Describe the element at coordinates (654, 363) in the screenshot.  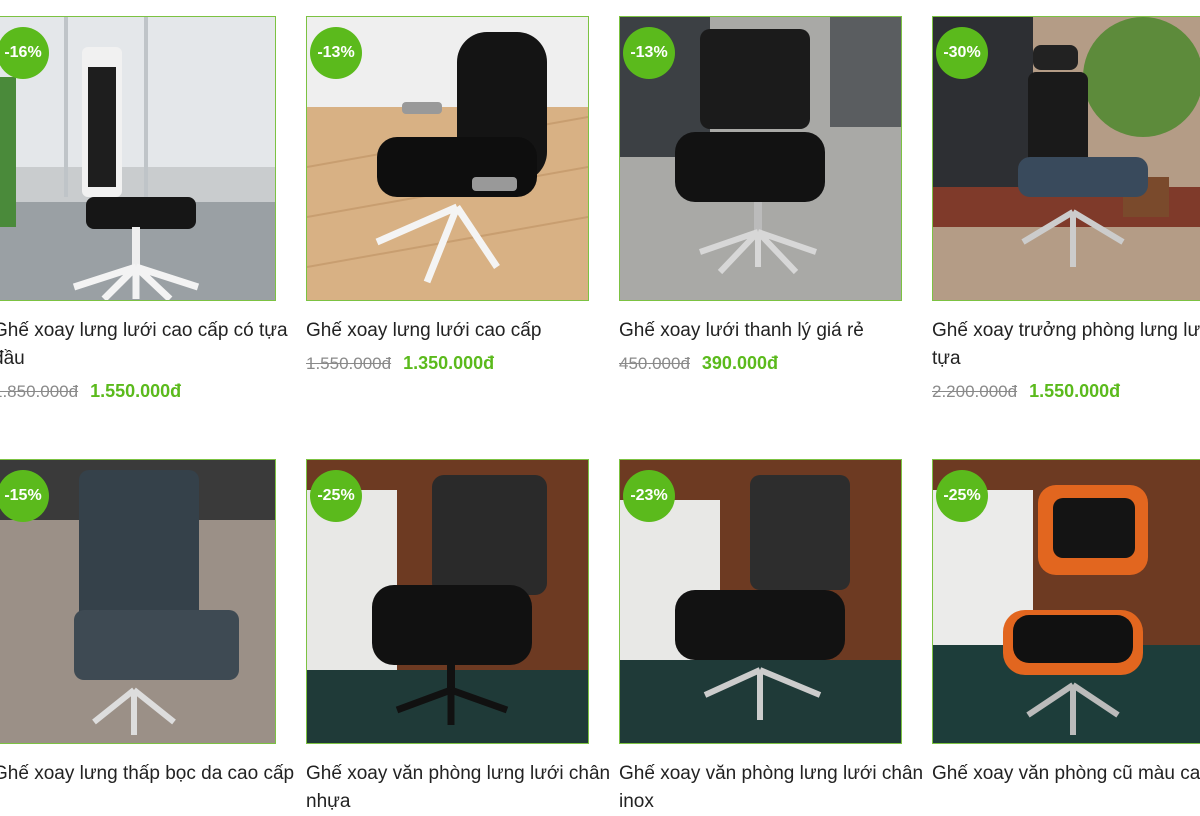
I see `old-price: 450.000đ` at that location.